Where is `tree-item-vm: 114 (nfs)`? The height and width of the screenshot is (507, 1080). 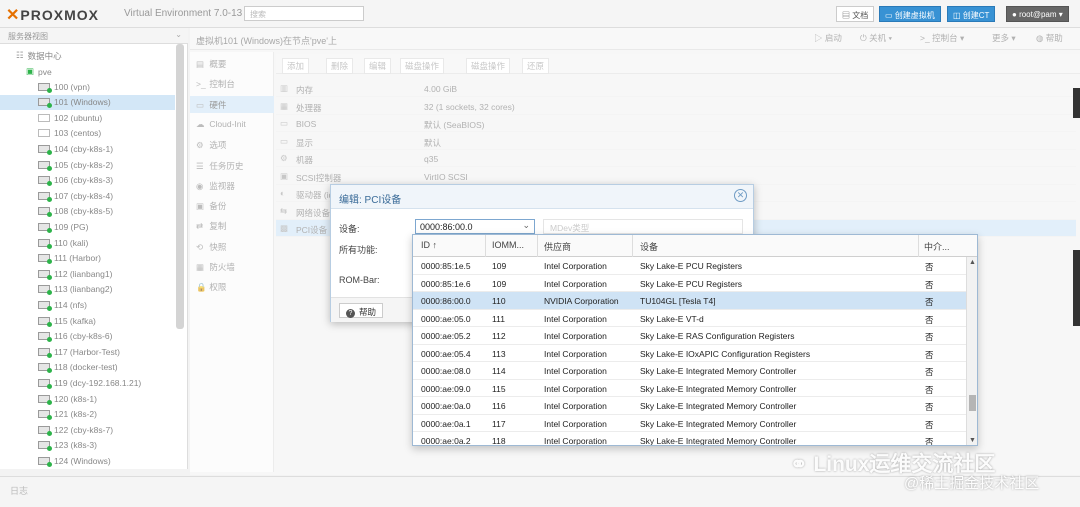
tree-item-vm: 114 (nfs) is located at coordinates (62, 304).